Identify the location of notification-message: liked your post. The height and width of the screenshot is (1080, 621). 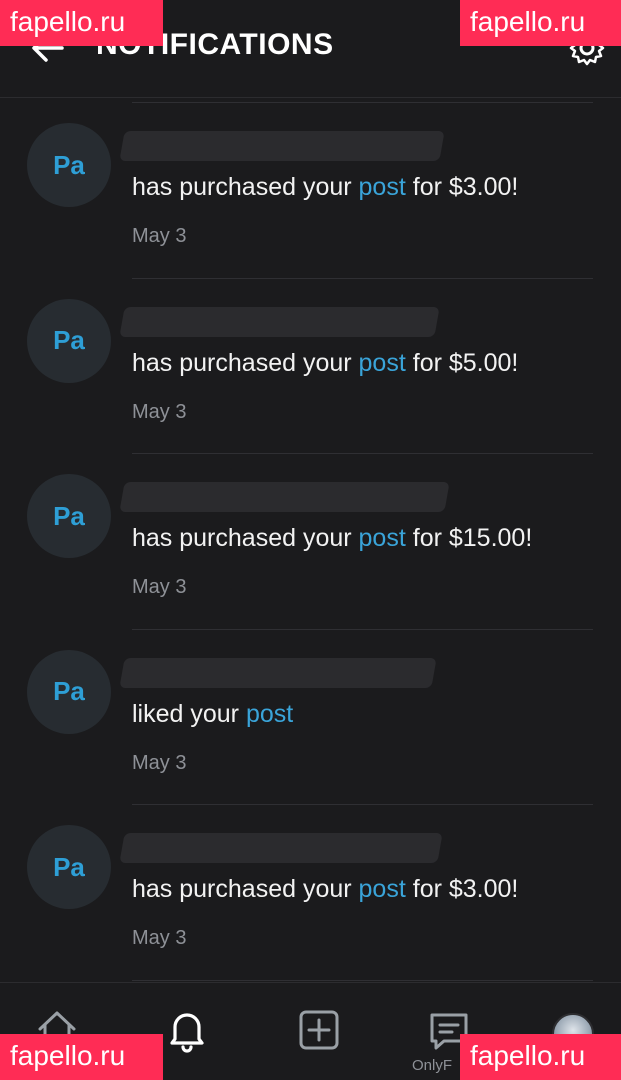
(212, 714).